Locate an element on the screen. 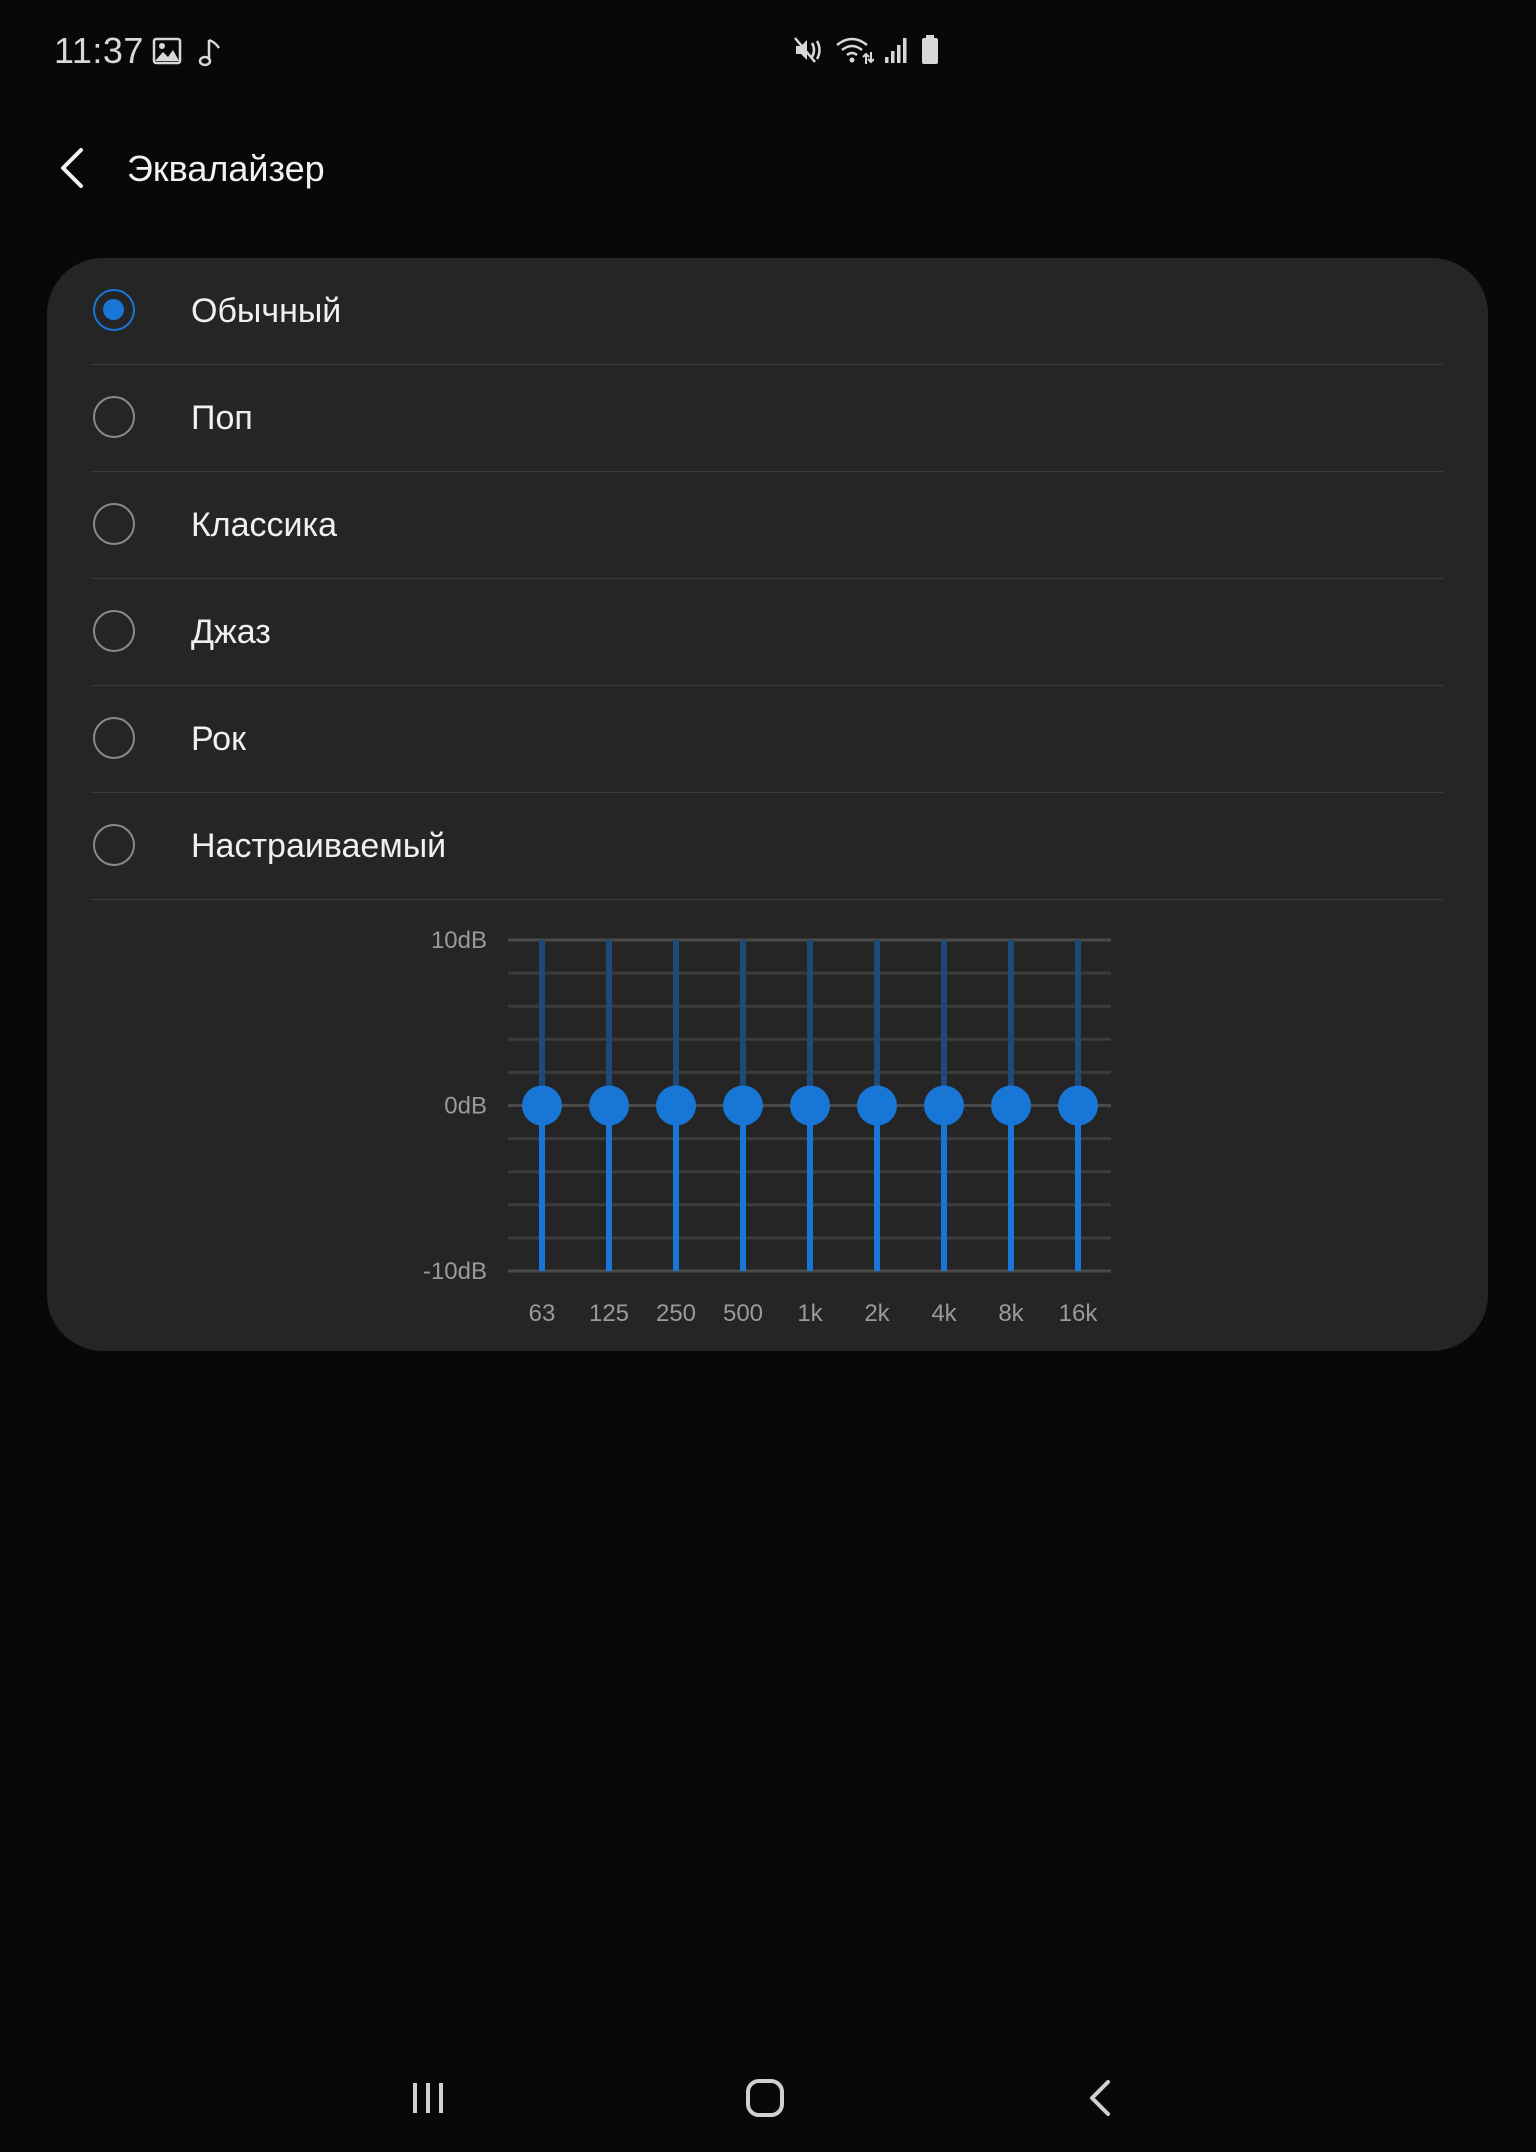 The image size is (1536, 2152). battery-icon is located at coordinates (930, 52).